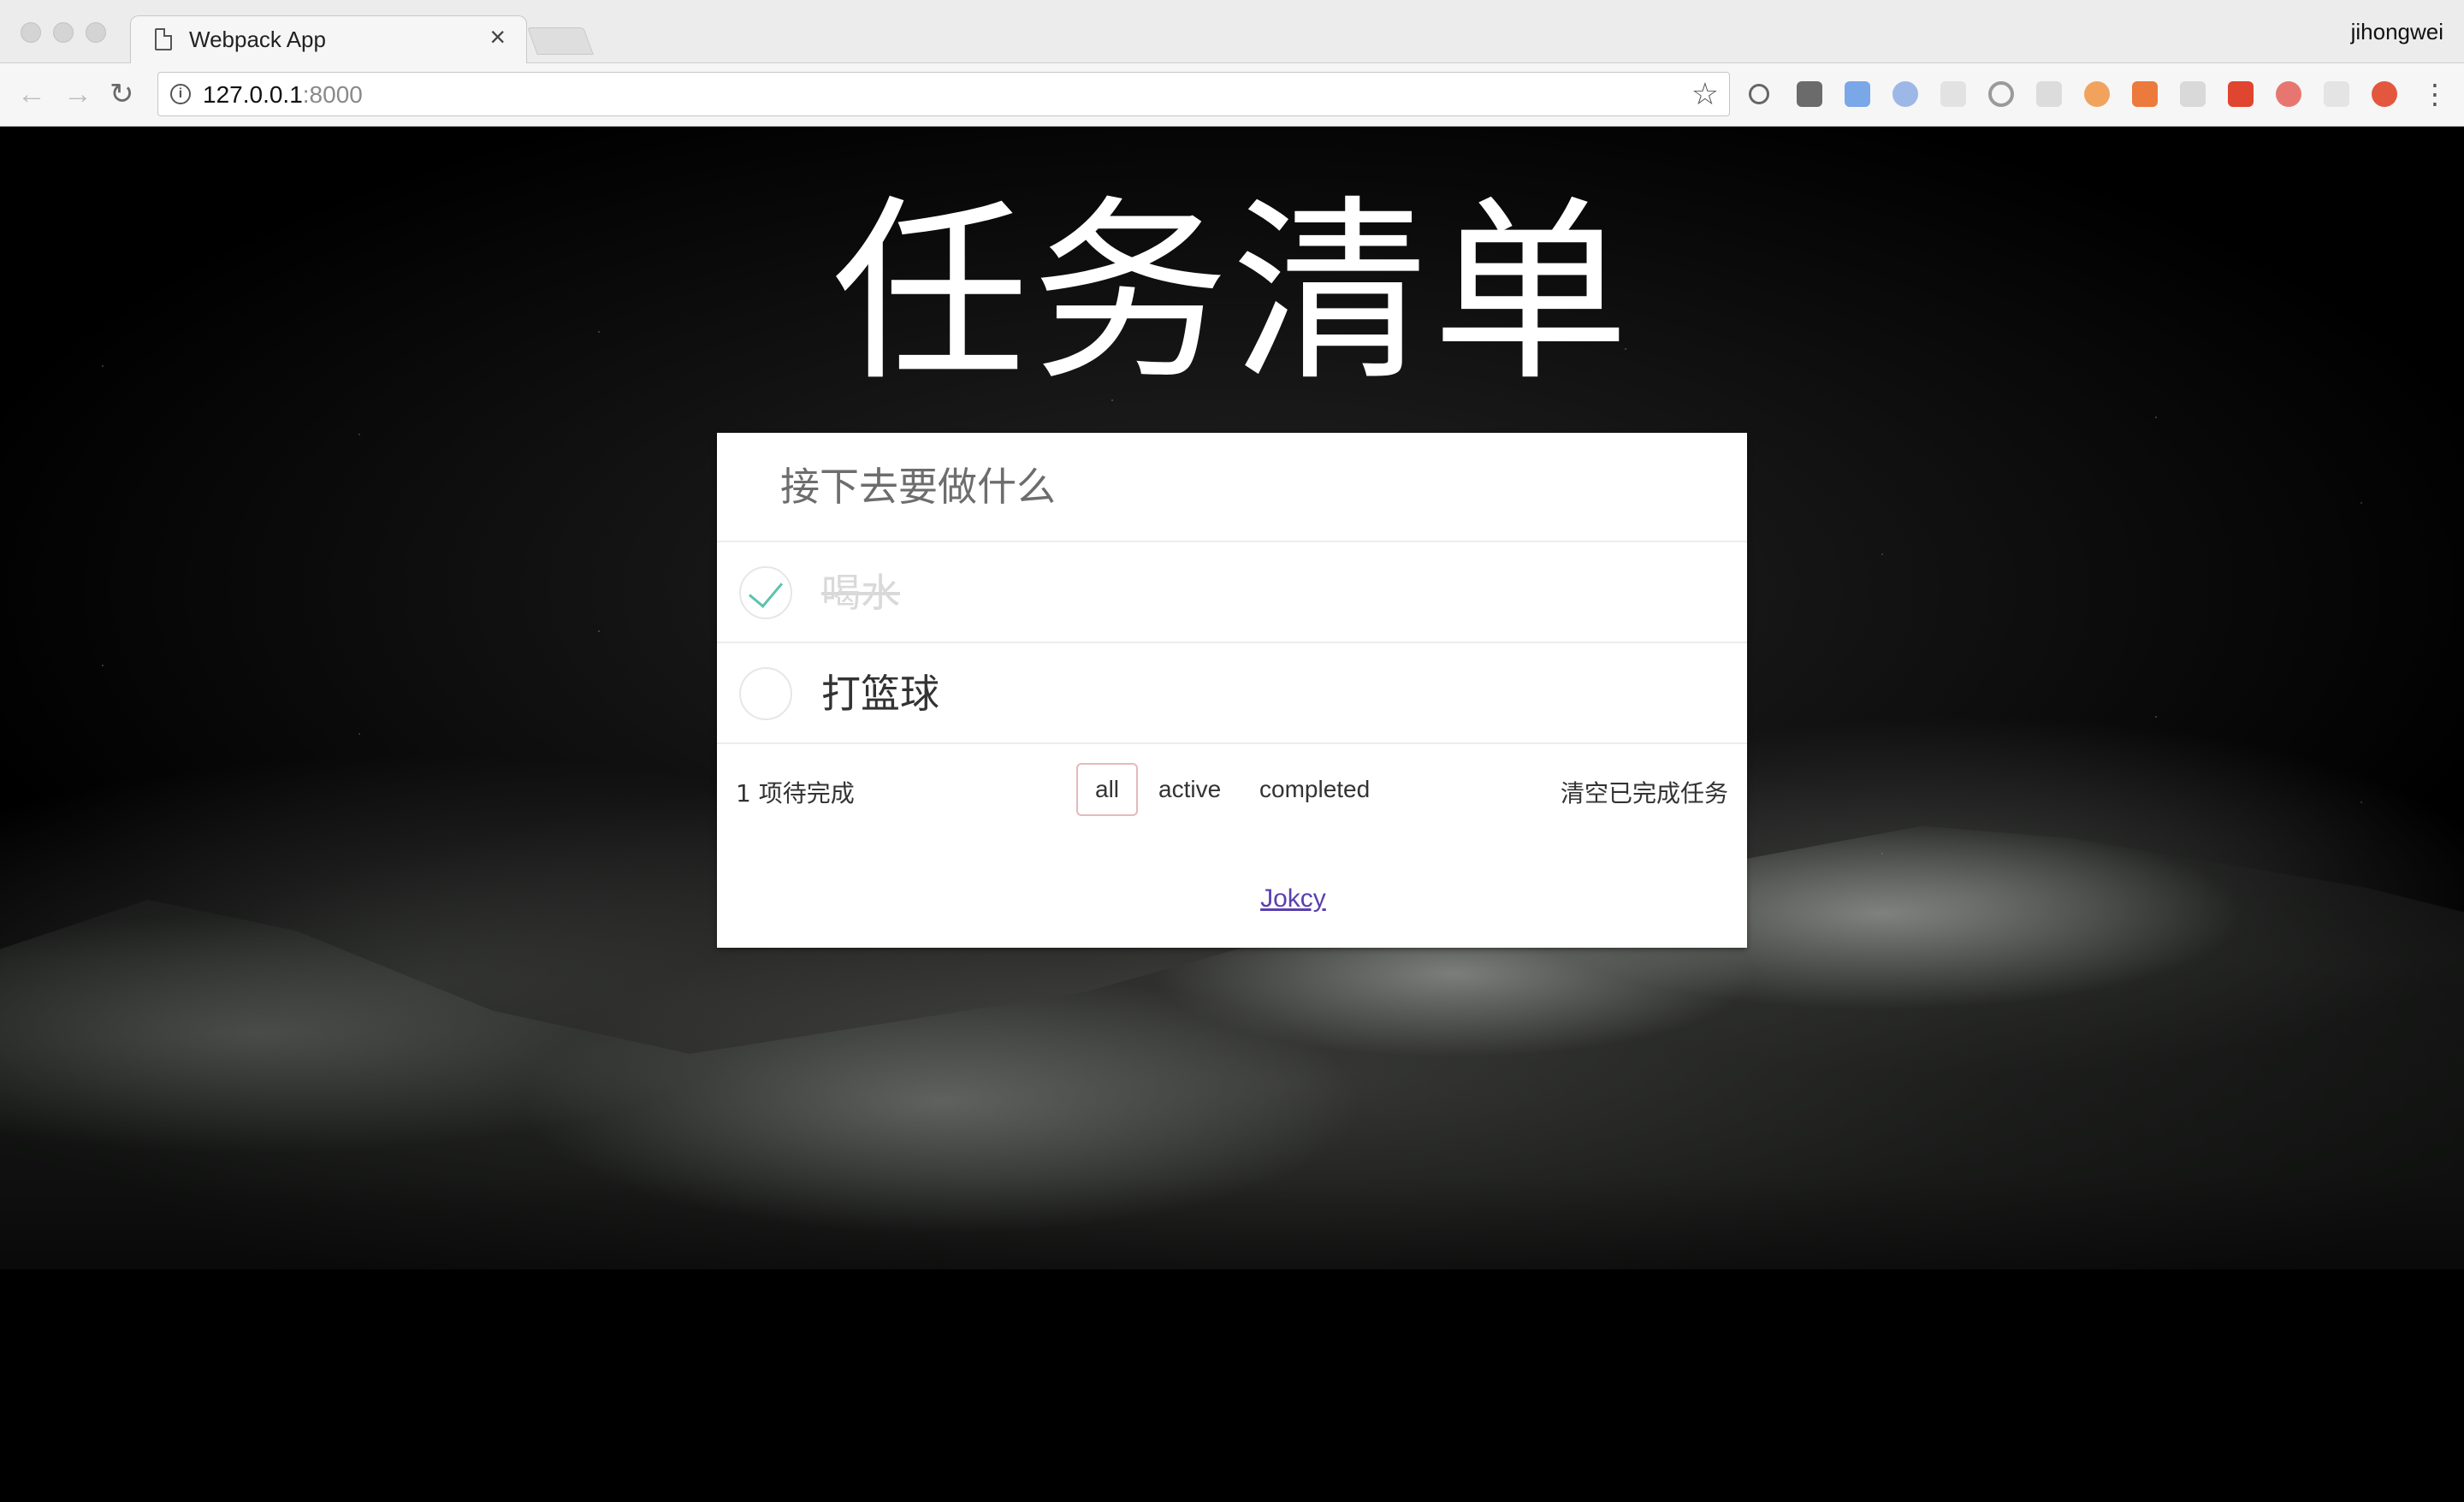 This screenshot has height=1502, width=2464. I want to click on credit-footer: Written by Jokcy, so click(1232, 899).